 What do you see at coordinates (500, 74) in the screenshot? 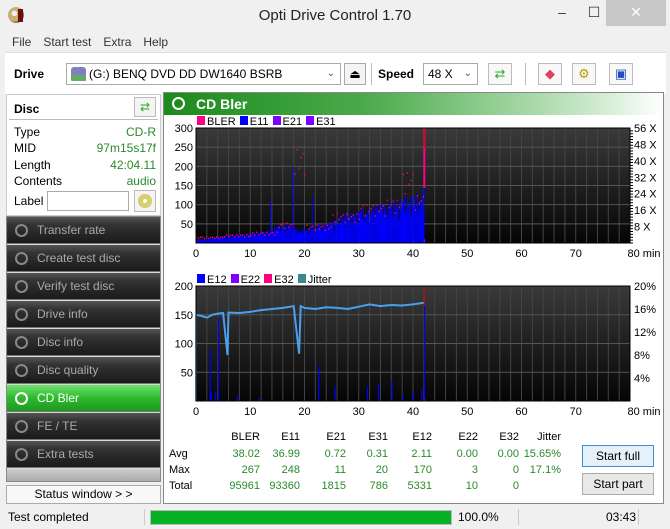
I see `refresh-speed-button: ⇄` at bounding box center [500, 74].